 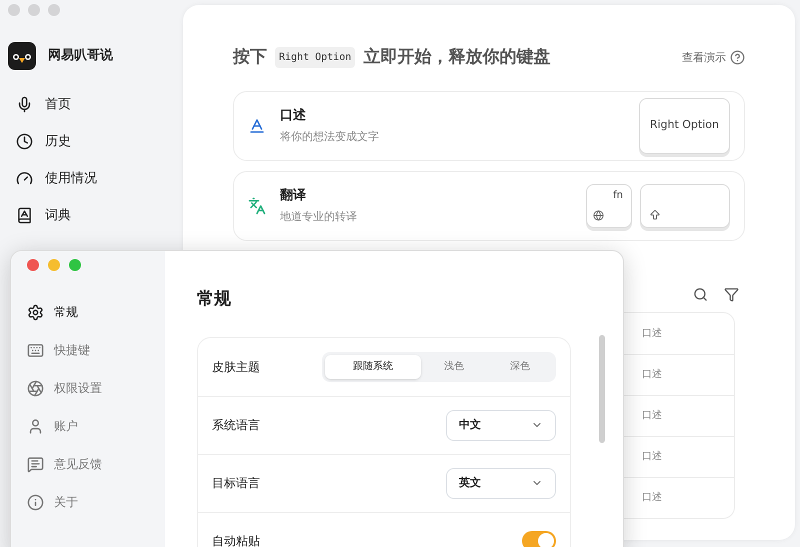 I want to click on close-button, so click(x=33, y=265).